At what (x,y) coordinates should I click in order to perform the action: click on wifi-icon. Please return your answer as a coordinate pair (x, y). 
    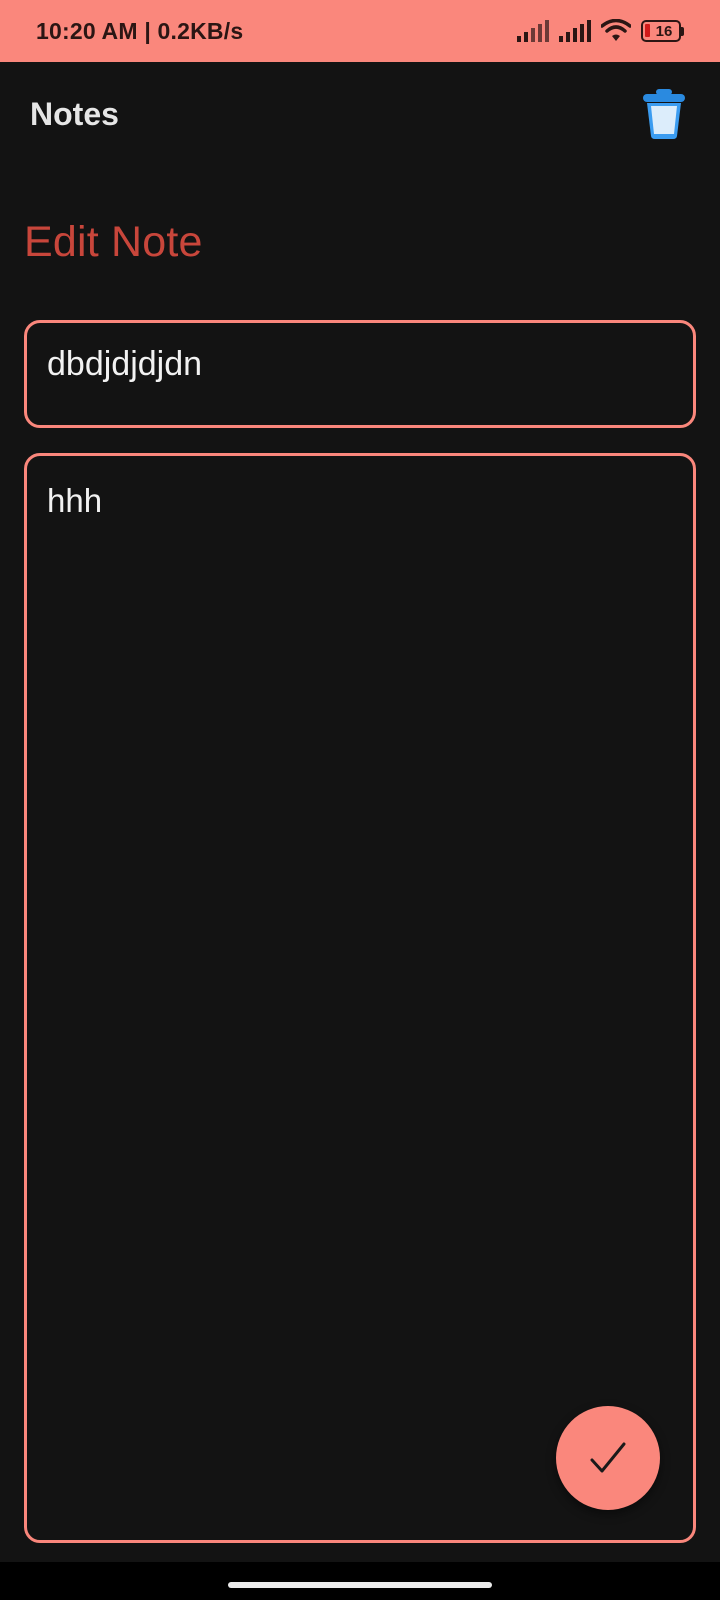
    Looking at the image, I should click on (616, 30).